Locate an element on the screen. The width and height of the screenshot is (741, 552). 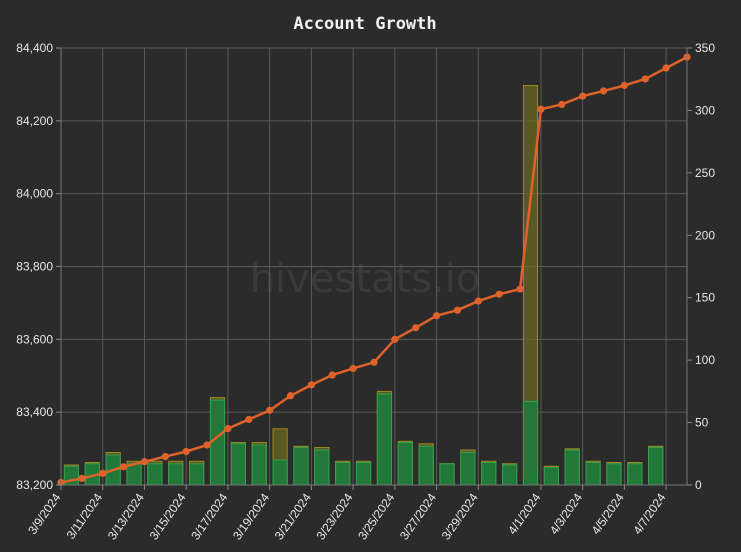
x-tick-label: 3/17/2024 is located at coordinates (209, 516).